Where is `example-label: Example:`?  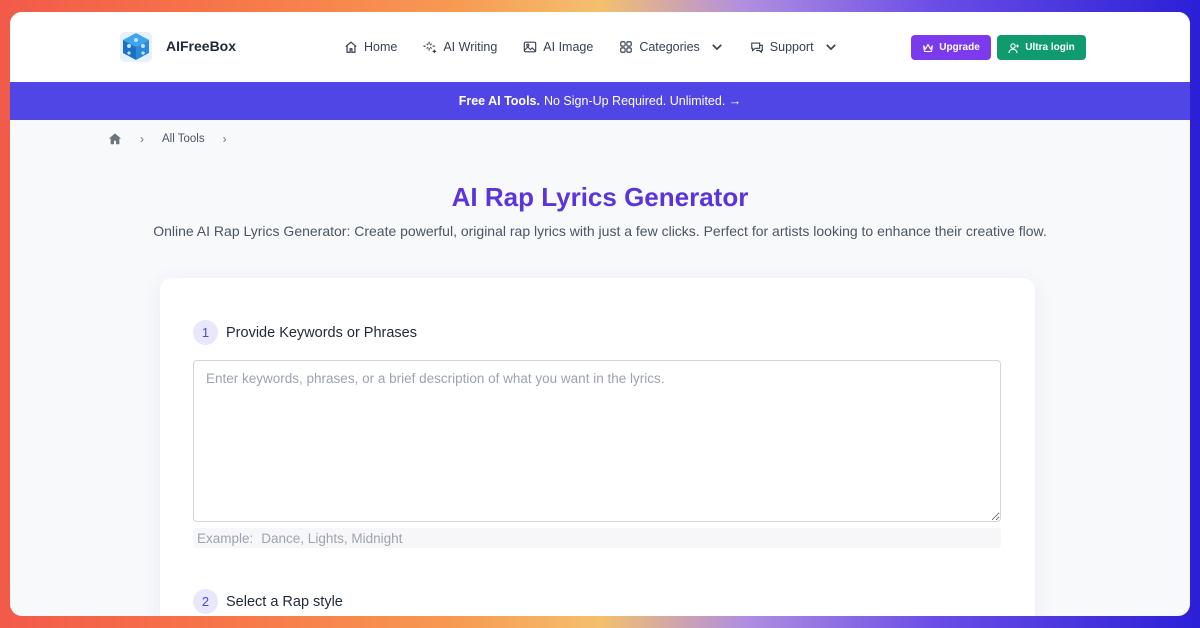
example-label: Example: is located at coordinates (225, 538).